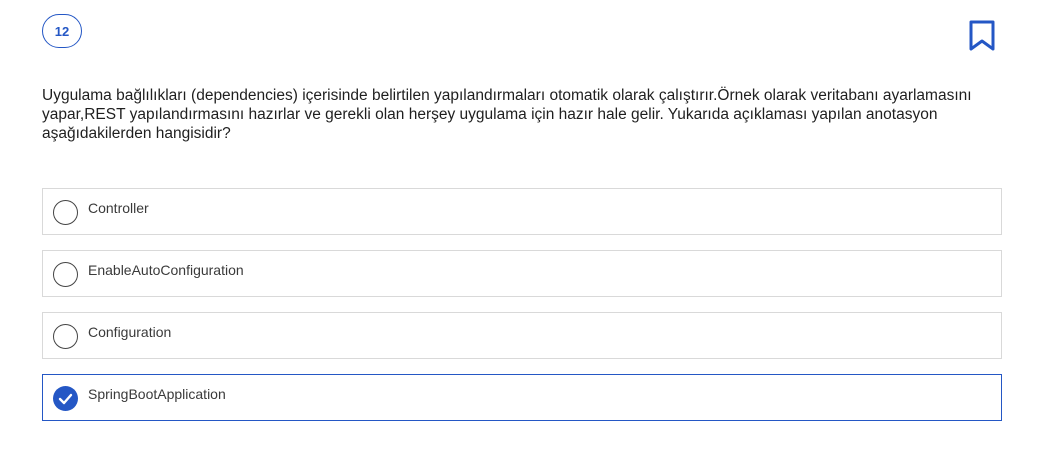  I want to click on bookmark-icon, so click(982, 35).